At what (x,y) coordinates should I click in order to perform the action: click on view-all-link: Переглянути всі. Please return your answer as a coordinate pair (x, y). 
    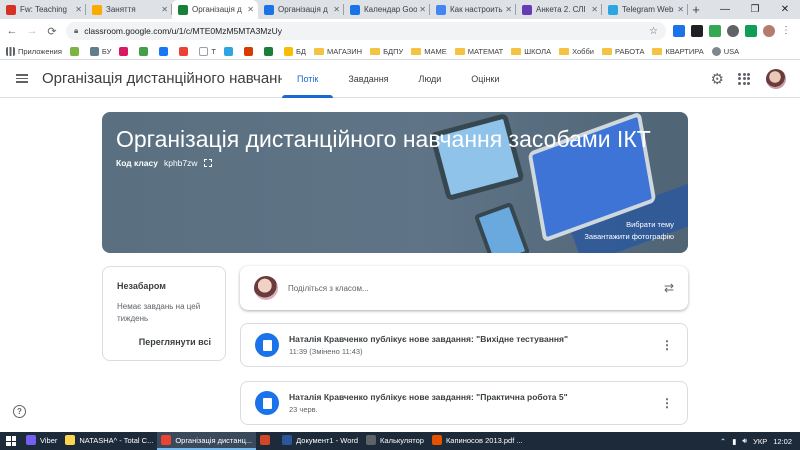
    Looking at the image, I should click on (164, 342).